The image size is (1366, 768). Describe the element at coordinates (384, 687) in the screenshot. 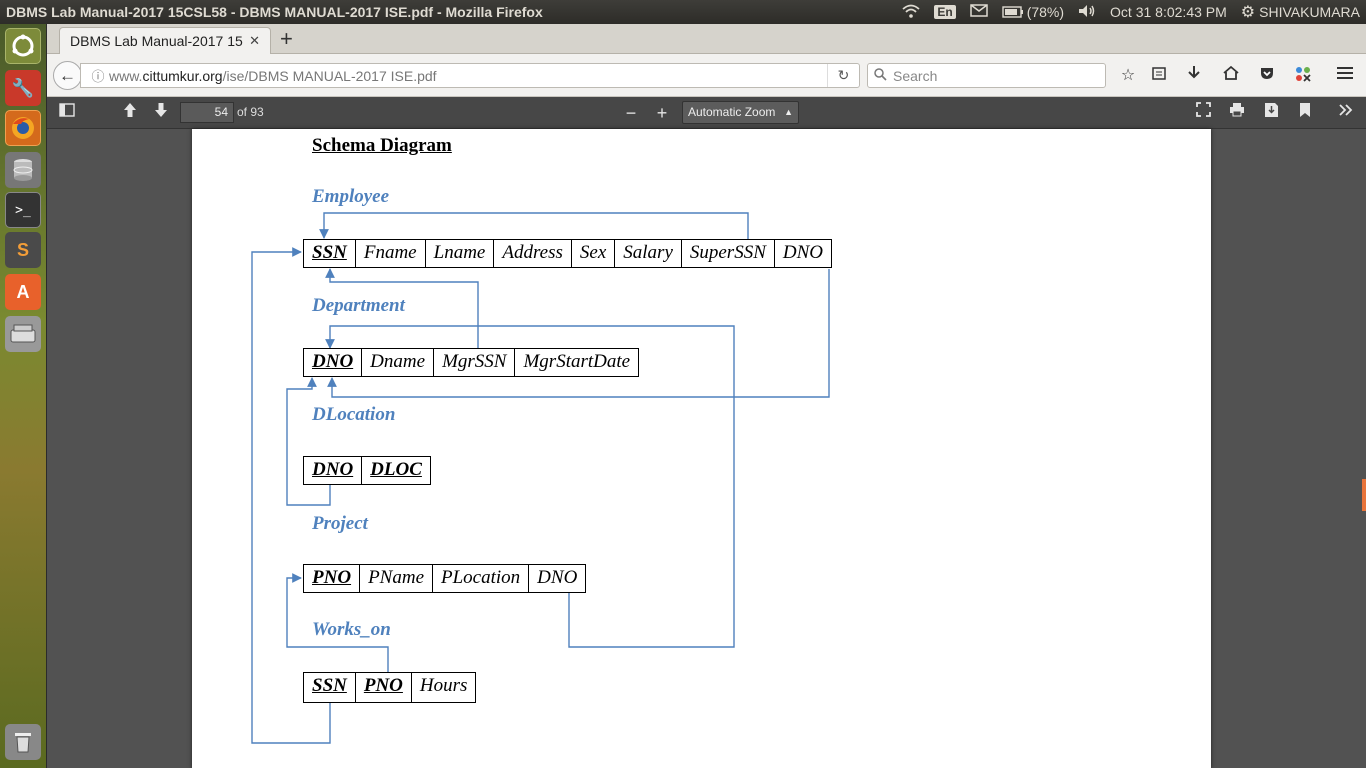

I see `attr-workson-pno: PNO` at that location.